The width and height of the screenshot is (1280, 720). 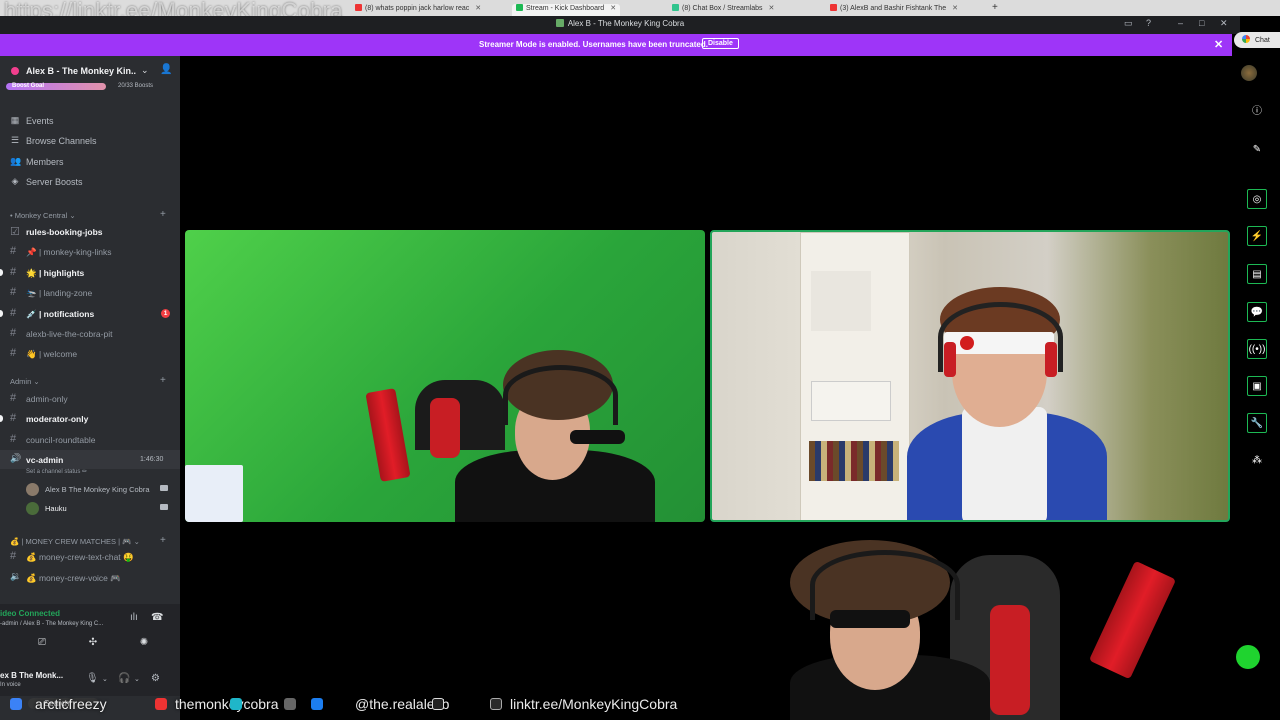 I want to click on invite-people-icon: 👤, so click(x=166, y=69).